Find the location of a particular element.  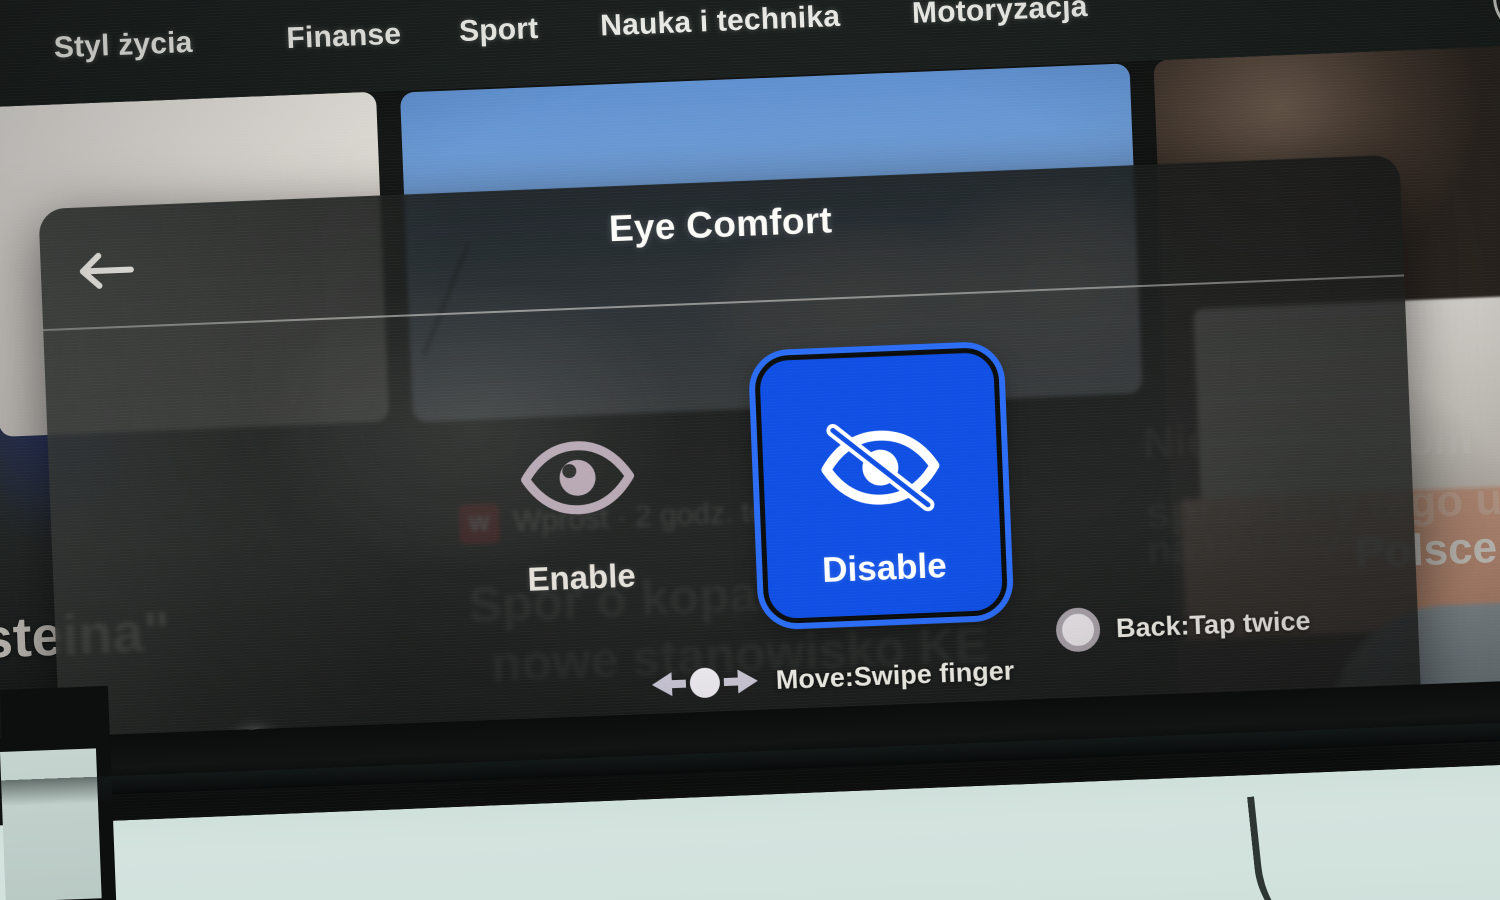

option-label-disable: Disable is located at coordinates (884, 568).